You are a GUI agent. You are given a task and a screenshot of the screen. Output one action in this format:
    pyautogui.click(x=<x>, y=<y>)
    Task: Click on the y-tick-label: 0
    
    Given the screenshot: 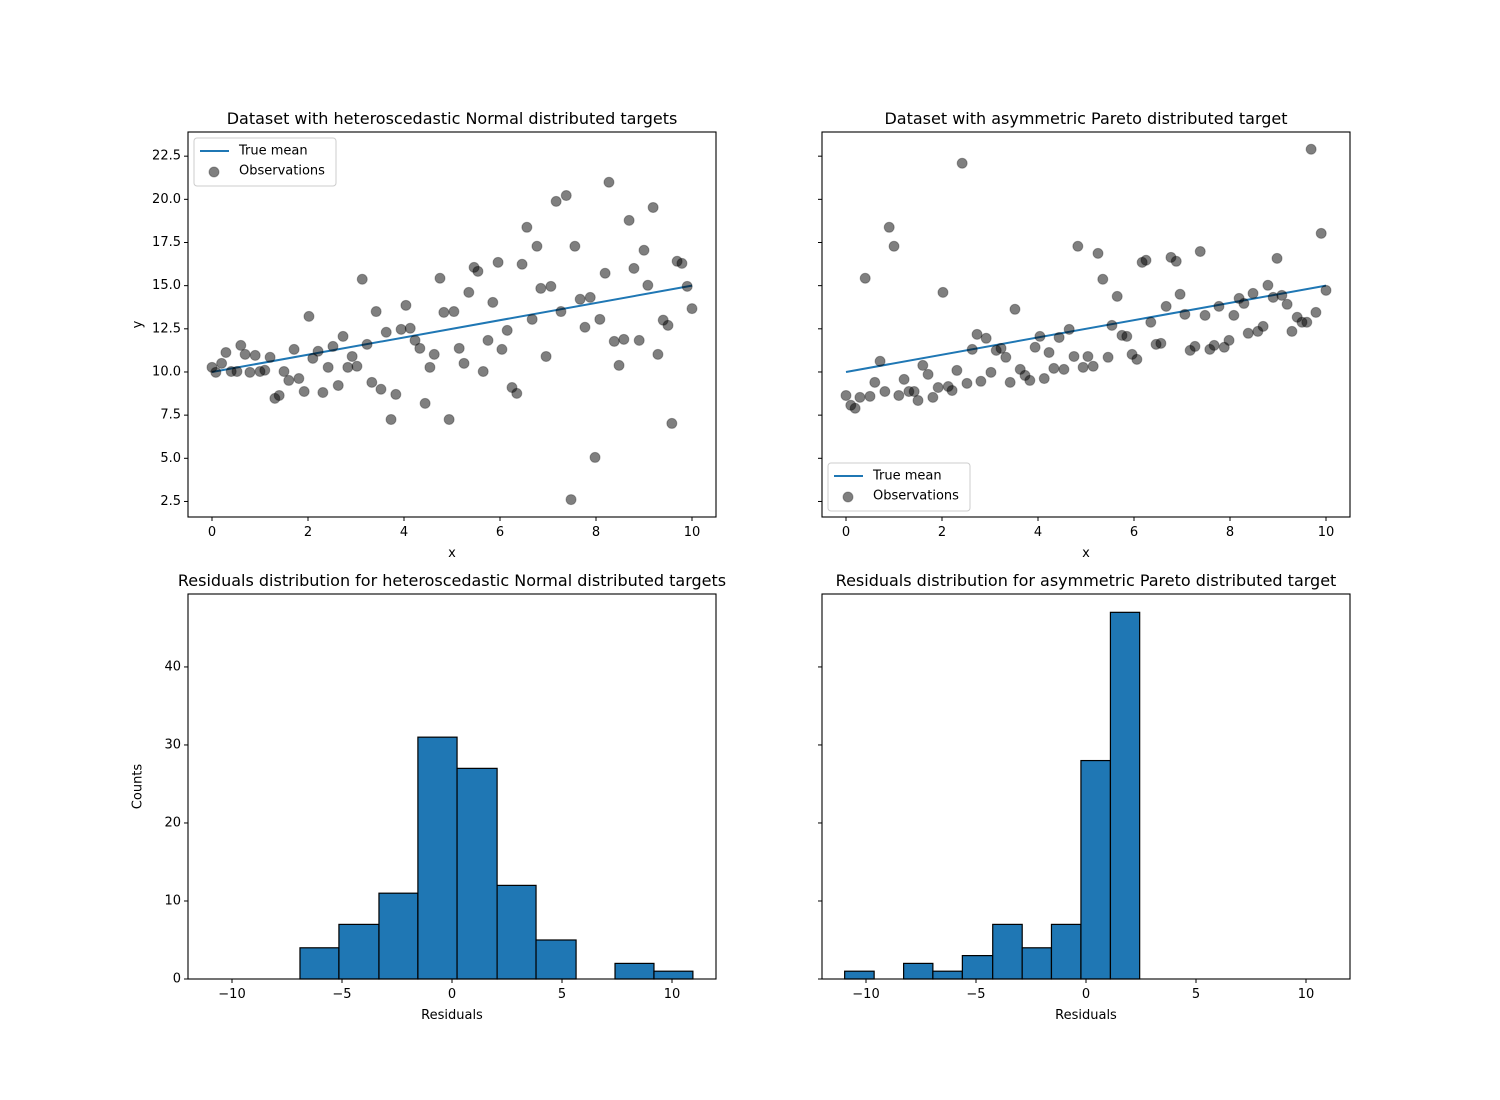 What is the action you would take?
    pyautogui.click(x=177, y=979)
    